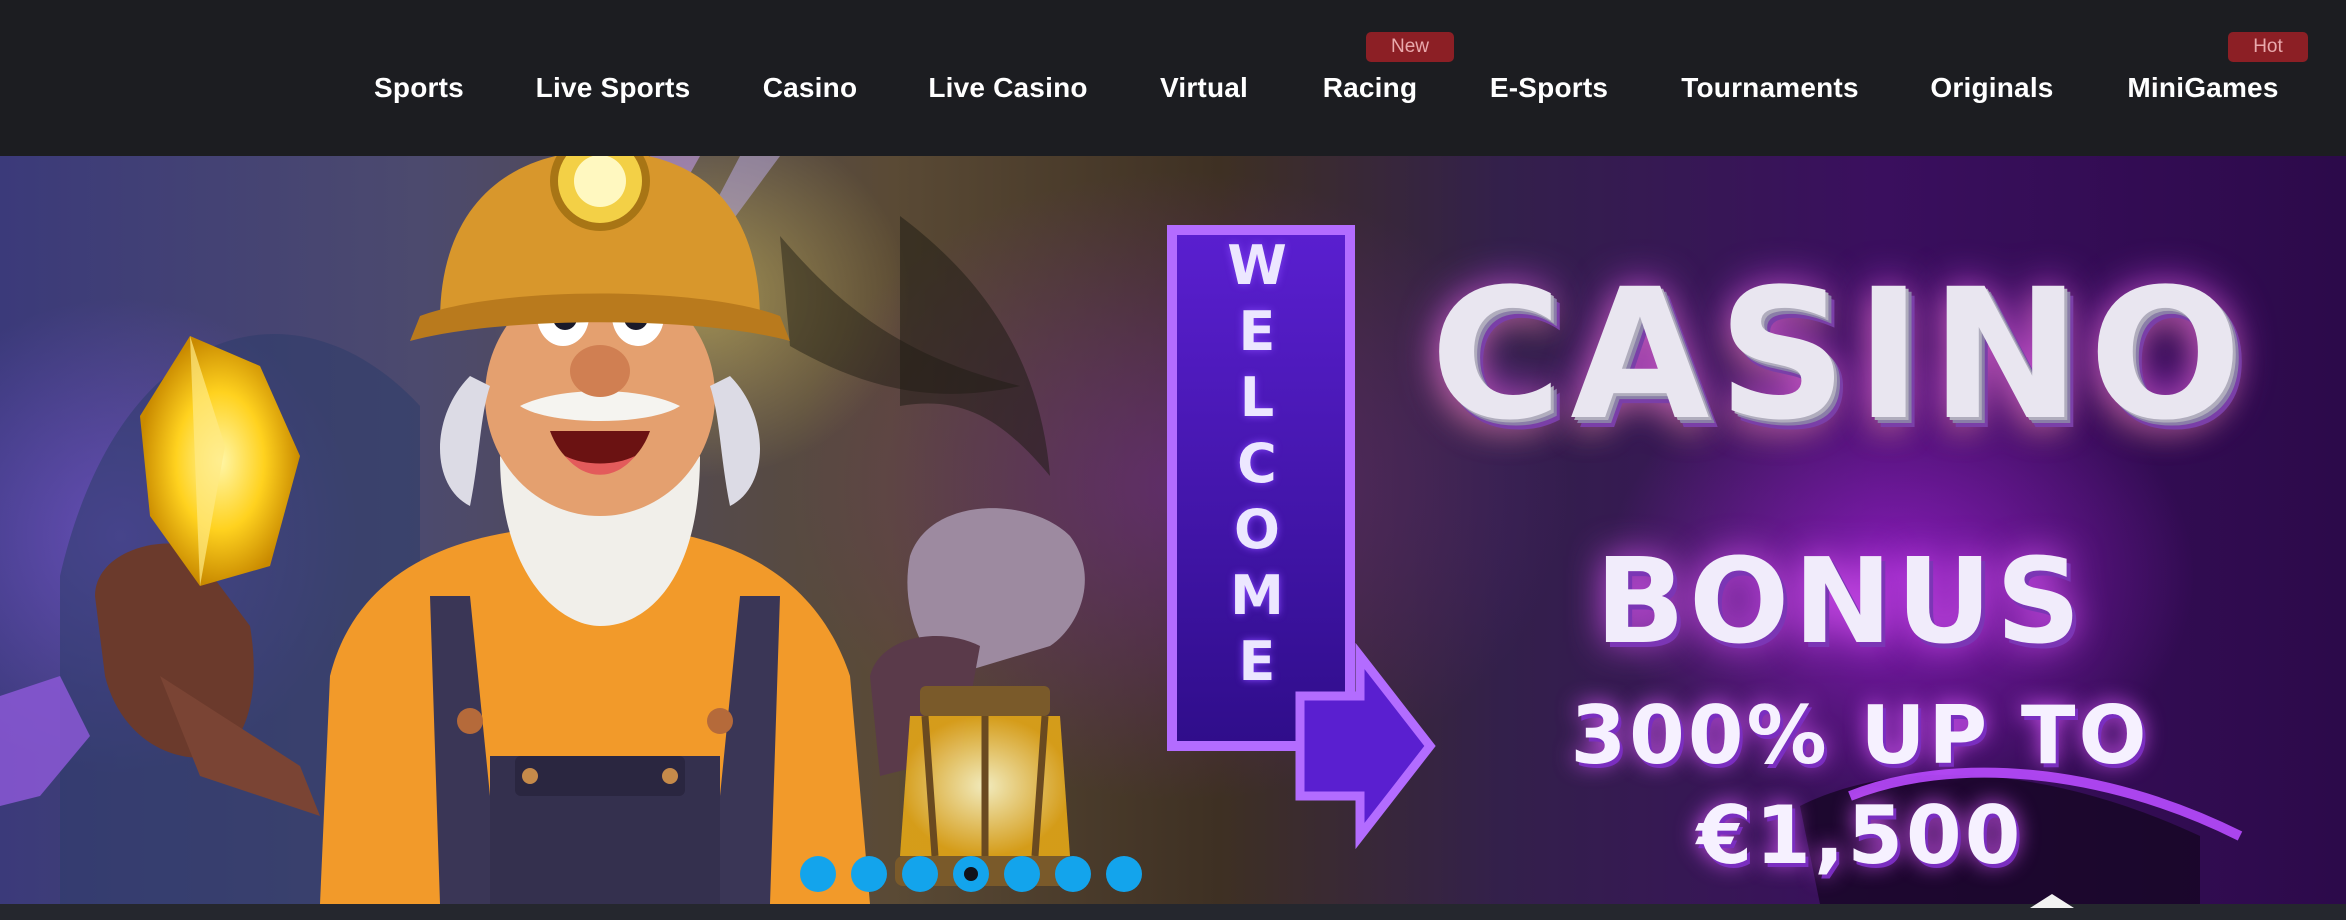 The height and width of the screenshot is (920, 2346). I want to click on nav-item-casino: Casino, so click(810, 88).